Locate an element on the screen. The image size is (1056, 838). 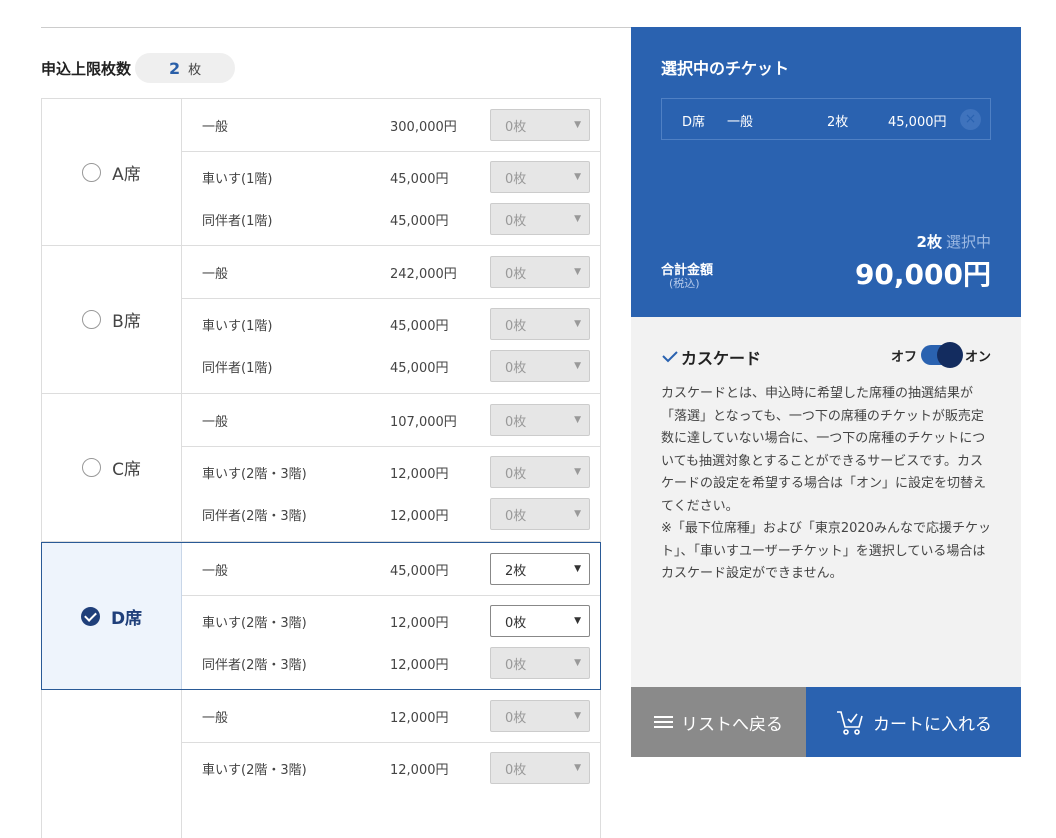
panel-title: 選択中のチケット is located at coordinates (725, 68).